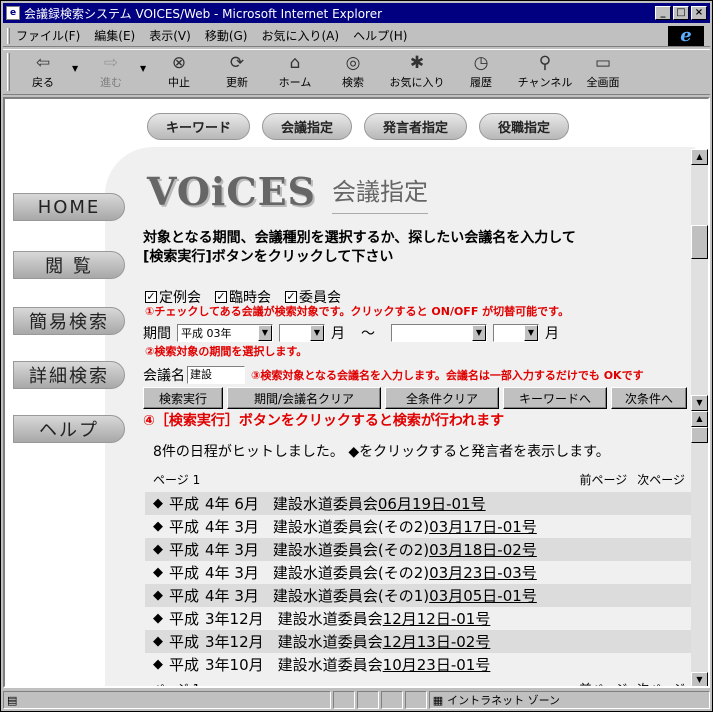  I want to click on result-date-link: 06月19日-01号, so click(432, 503).